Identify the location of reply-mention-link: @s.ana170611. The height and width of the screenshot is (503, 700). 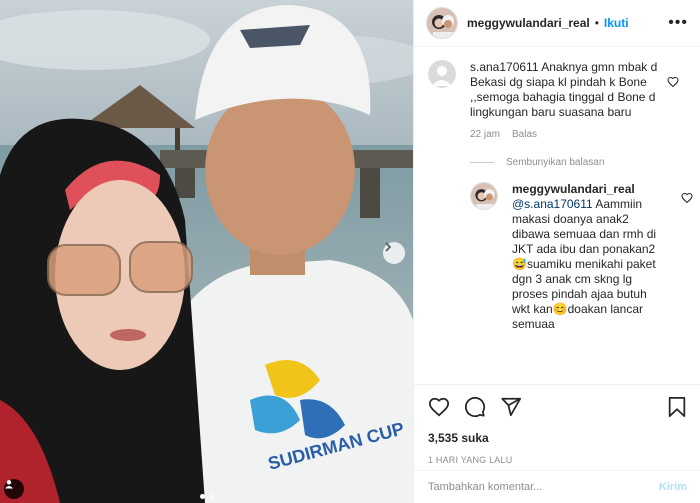
(552, 204).